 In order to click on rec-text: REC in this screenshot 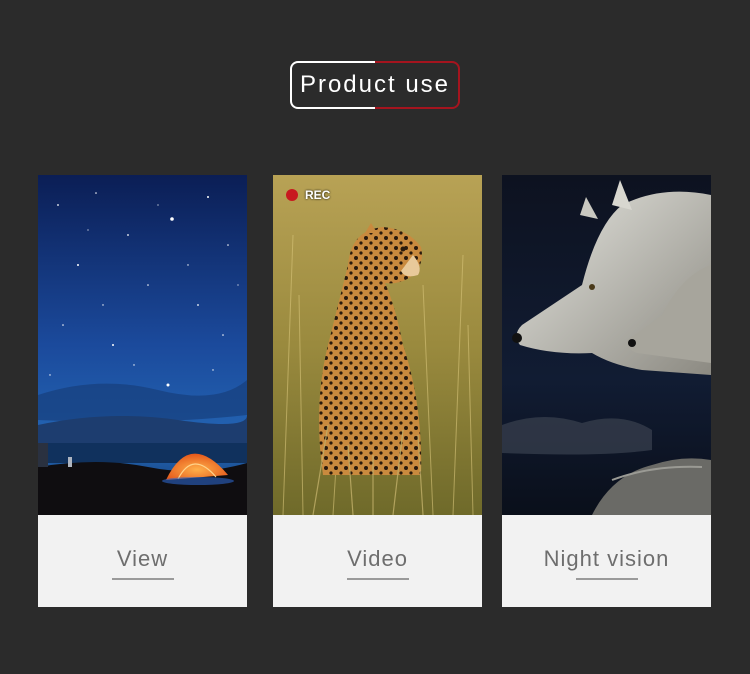, I will do `click(318, 195)`.